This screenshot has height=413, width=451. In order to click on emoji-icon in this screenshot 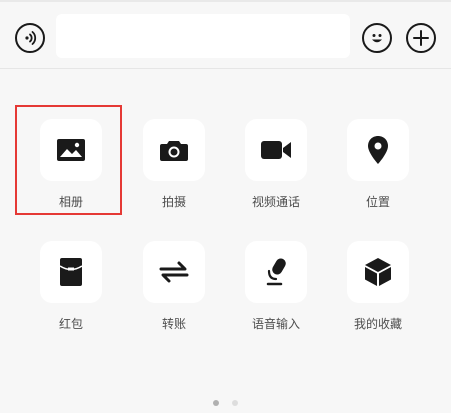, I will do `click(377, 38)`.